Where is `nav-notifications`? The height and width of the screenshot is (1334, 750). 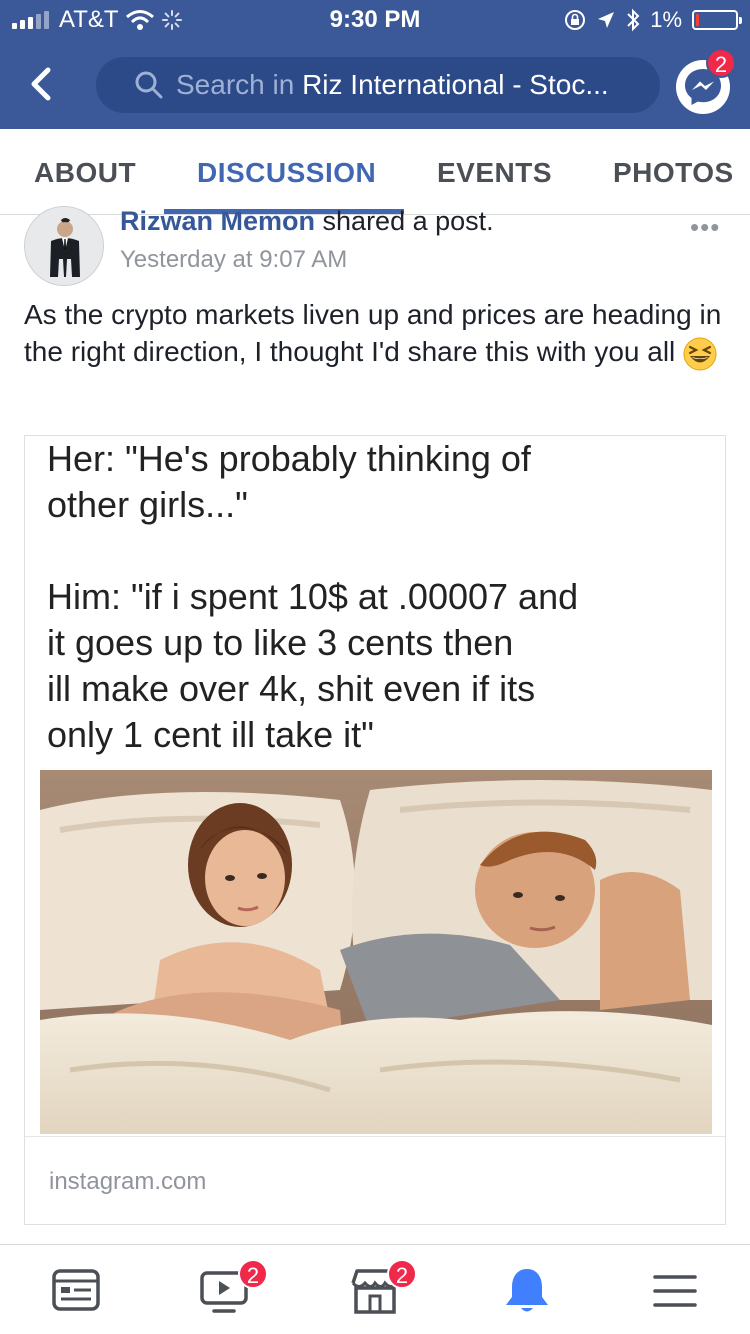
nav-notifications is located at coordinates (527, 1291).